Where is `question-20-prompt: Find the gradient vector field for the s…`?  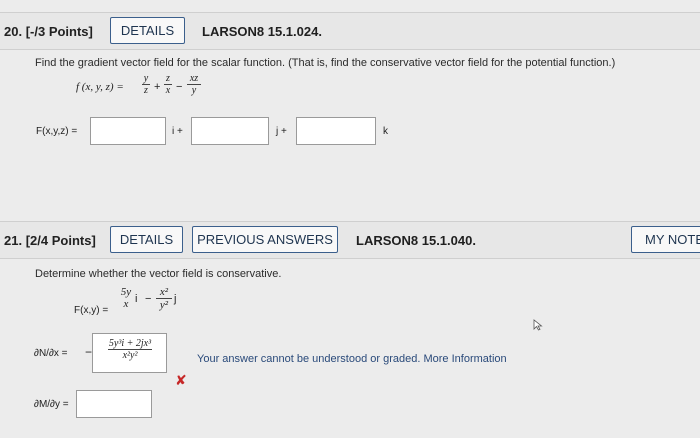 question-20-prompt: Find the gradient vector field for the s… is located at coordinates (325, 63).